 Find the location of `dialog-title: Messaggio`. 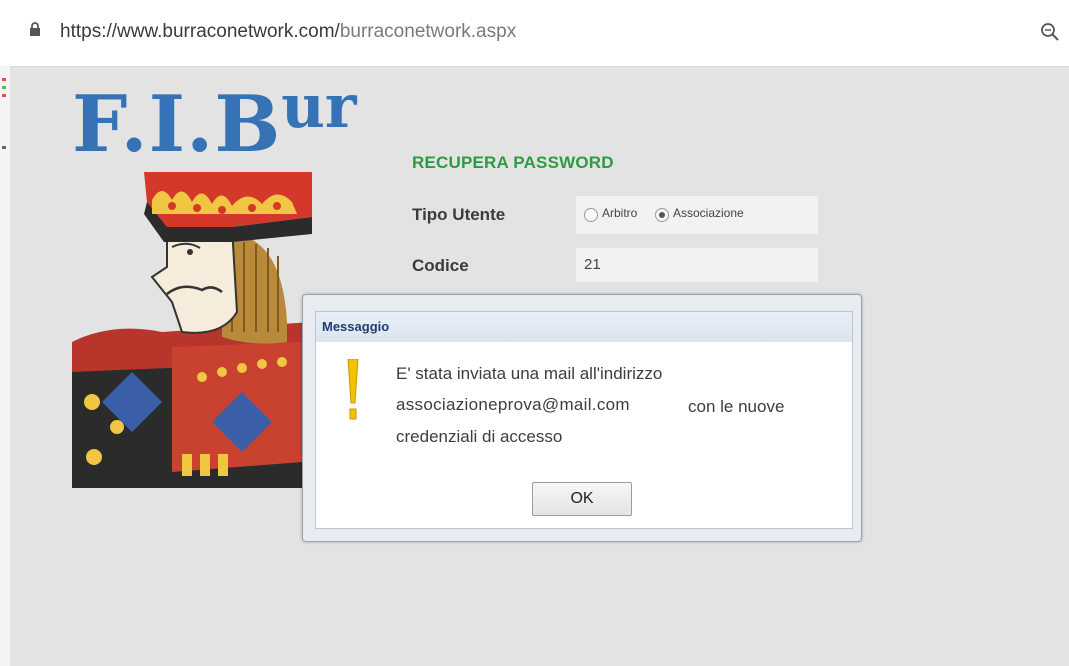

dialog-title: Messaggio is located at coordinates (356, 326).